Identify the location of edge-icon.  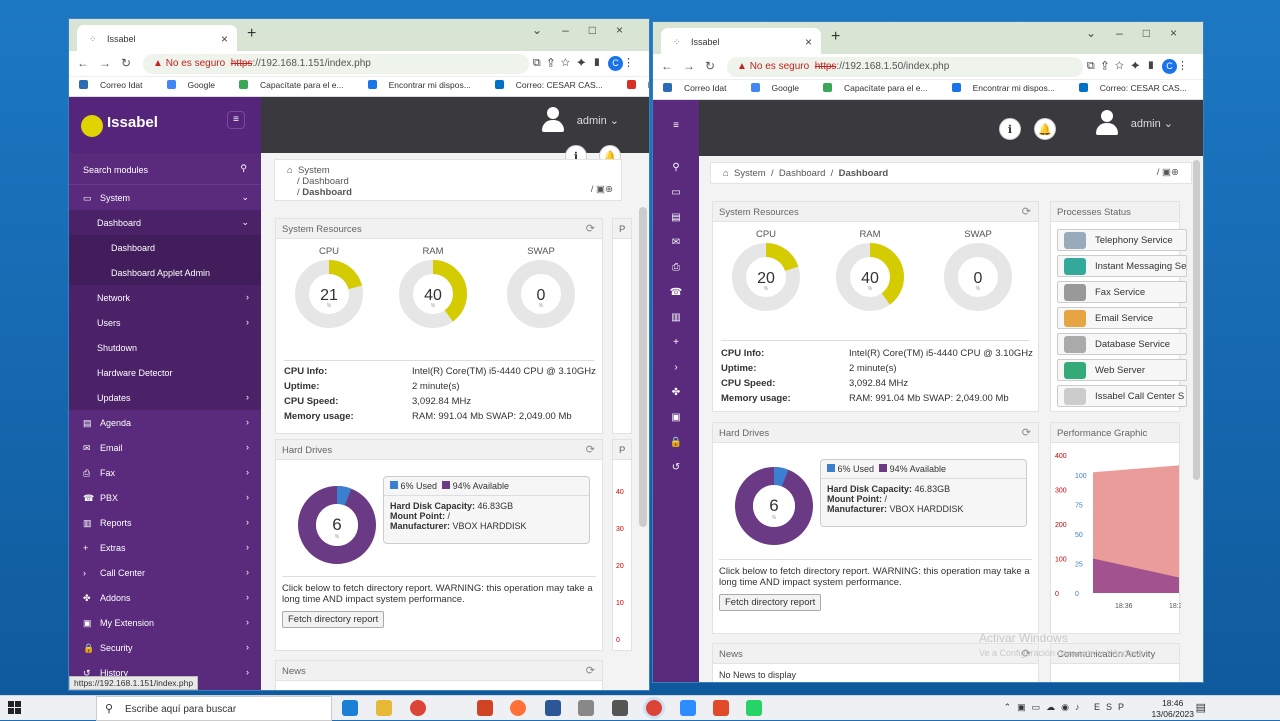
(350, 708).